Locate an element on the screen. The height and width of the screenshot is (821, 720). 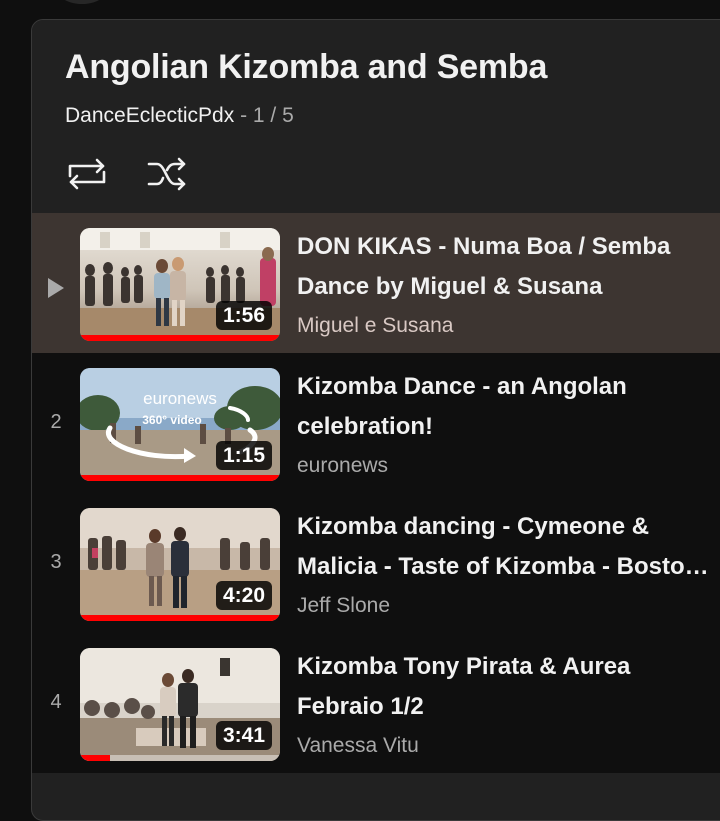
loop-icon is located at coordinates (87, 174).